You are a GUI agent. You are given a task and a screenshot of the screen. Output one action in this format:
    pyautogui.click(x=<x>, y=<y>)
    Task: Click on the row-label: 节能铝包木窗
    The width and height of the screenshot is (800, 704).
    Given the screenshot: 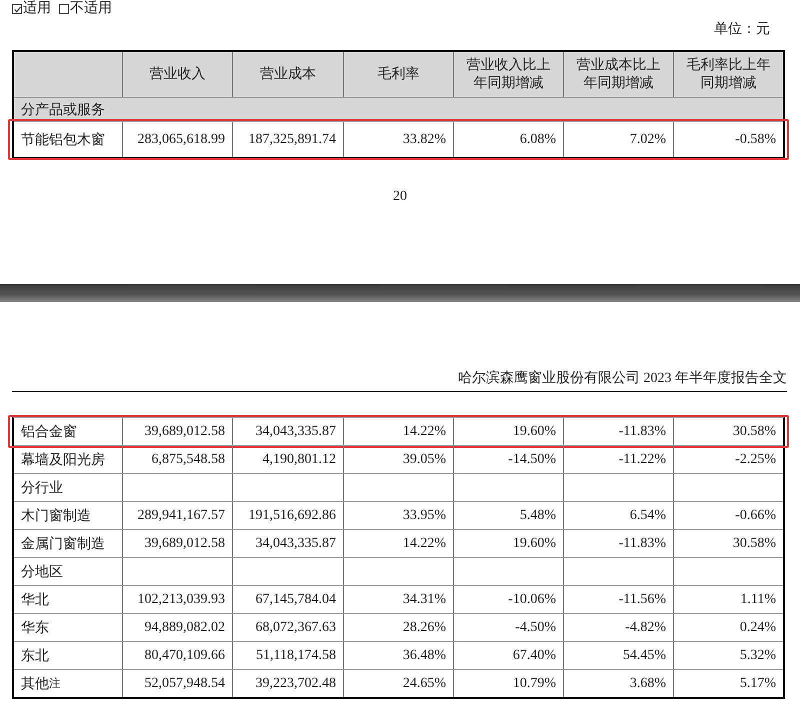 What is the action you would take?
    pyautogui.click(x=63, y=140)
    